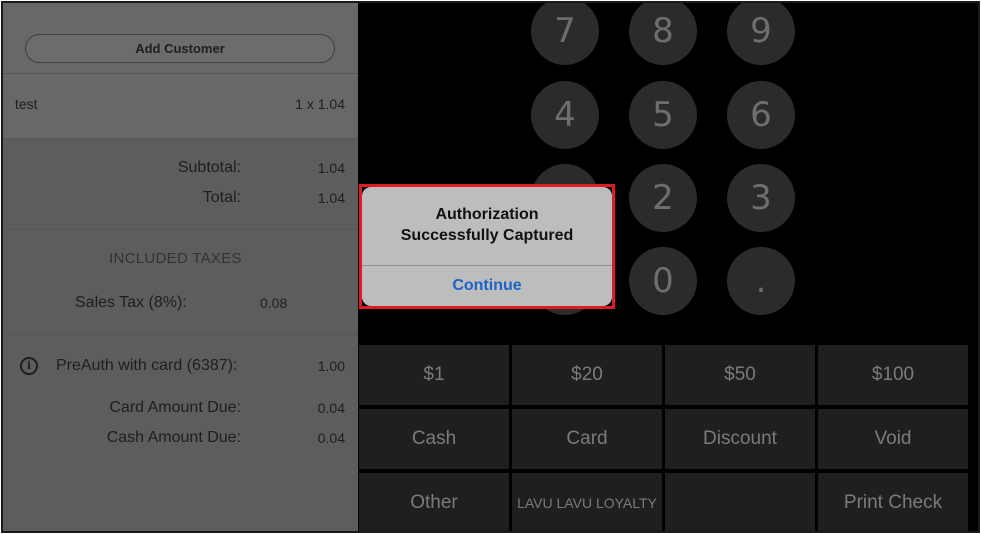 This screenshot has width=981, height=534. I want to click on dialog-title-line2: Successfully Captured, so click(487, 235).